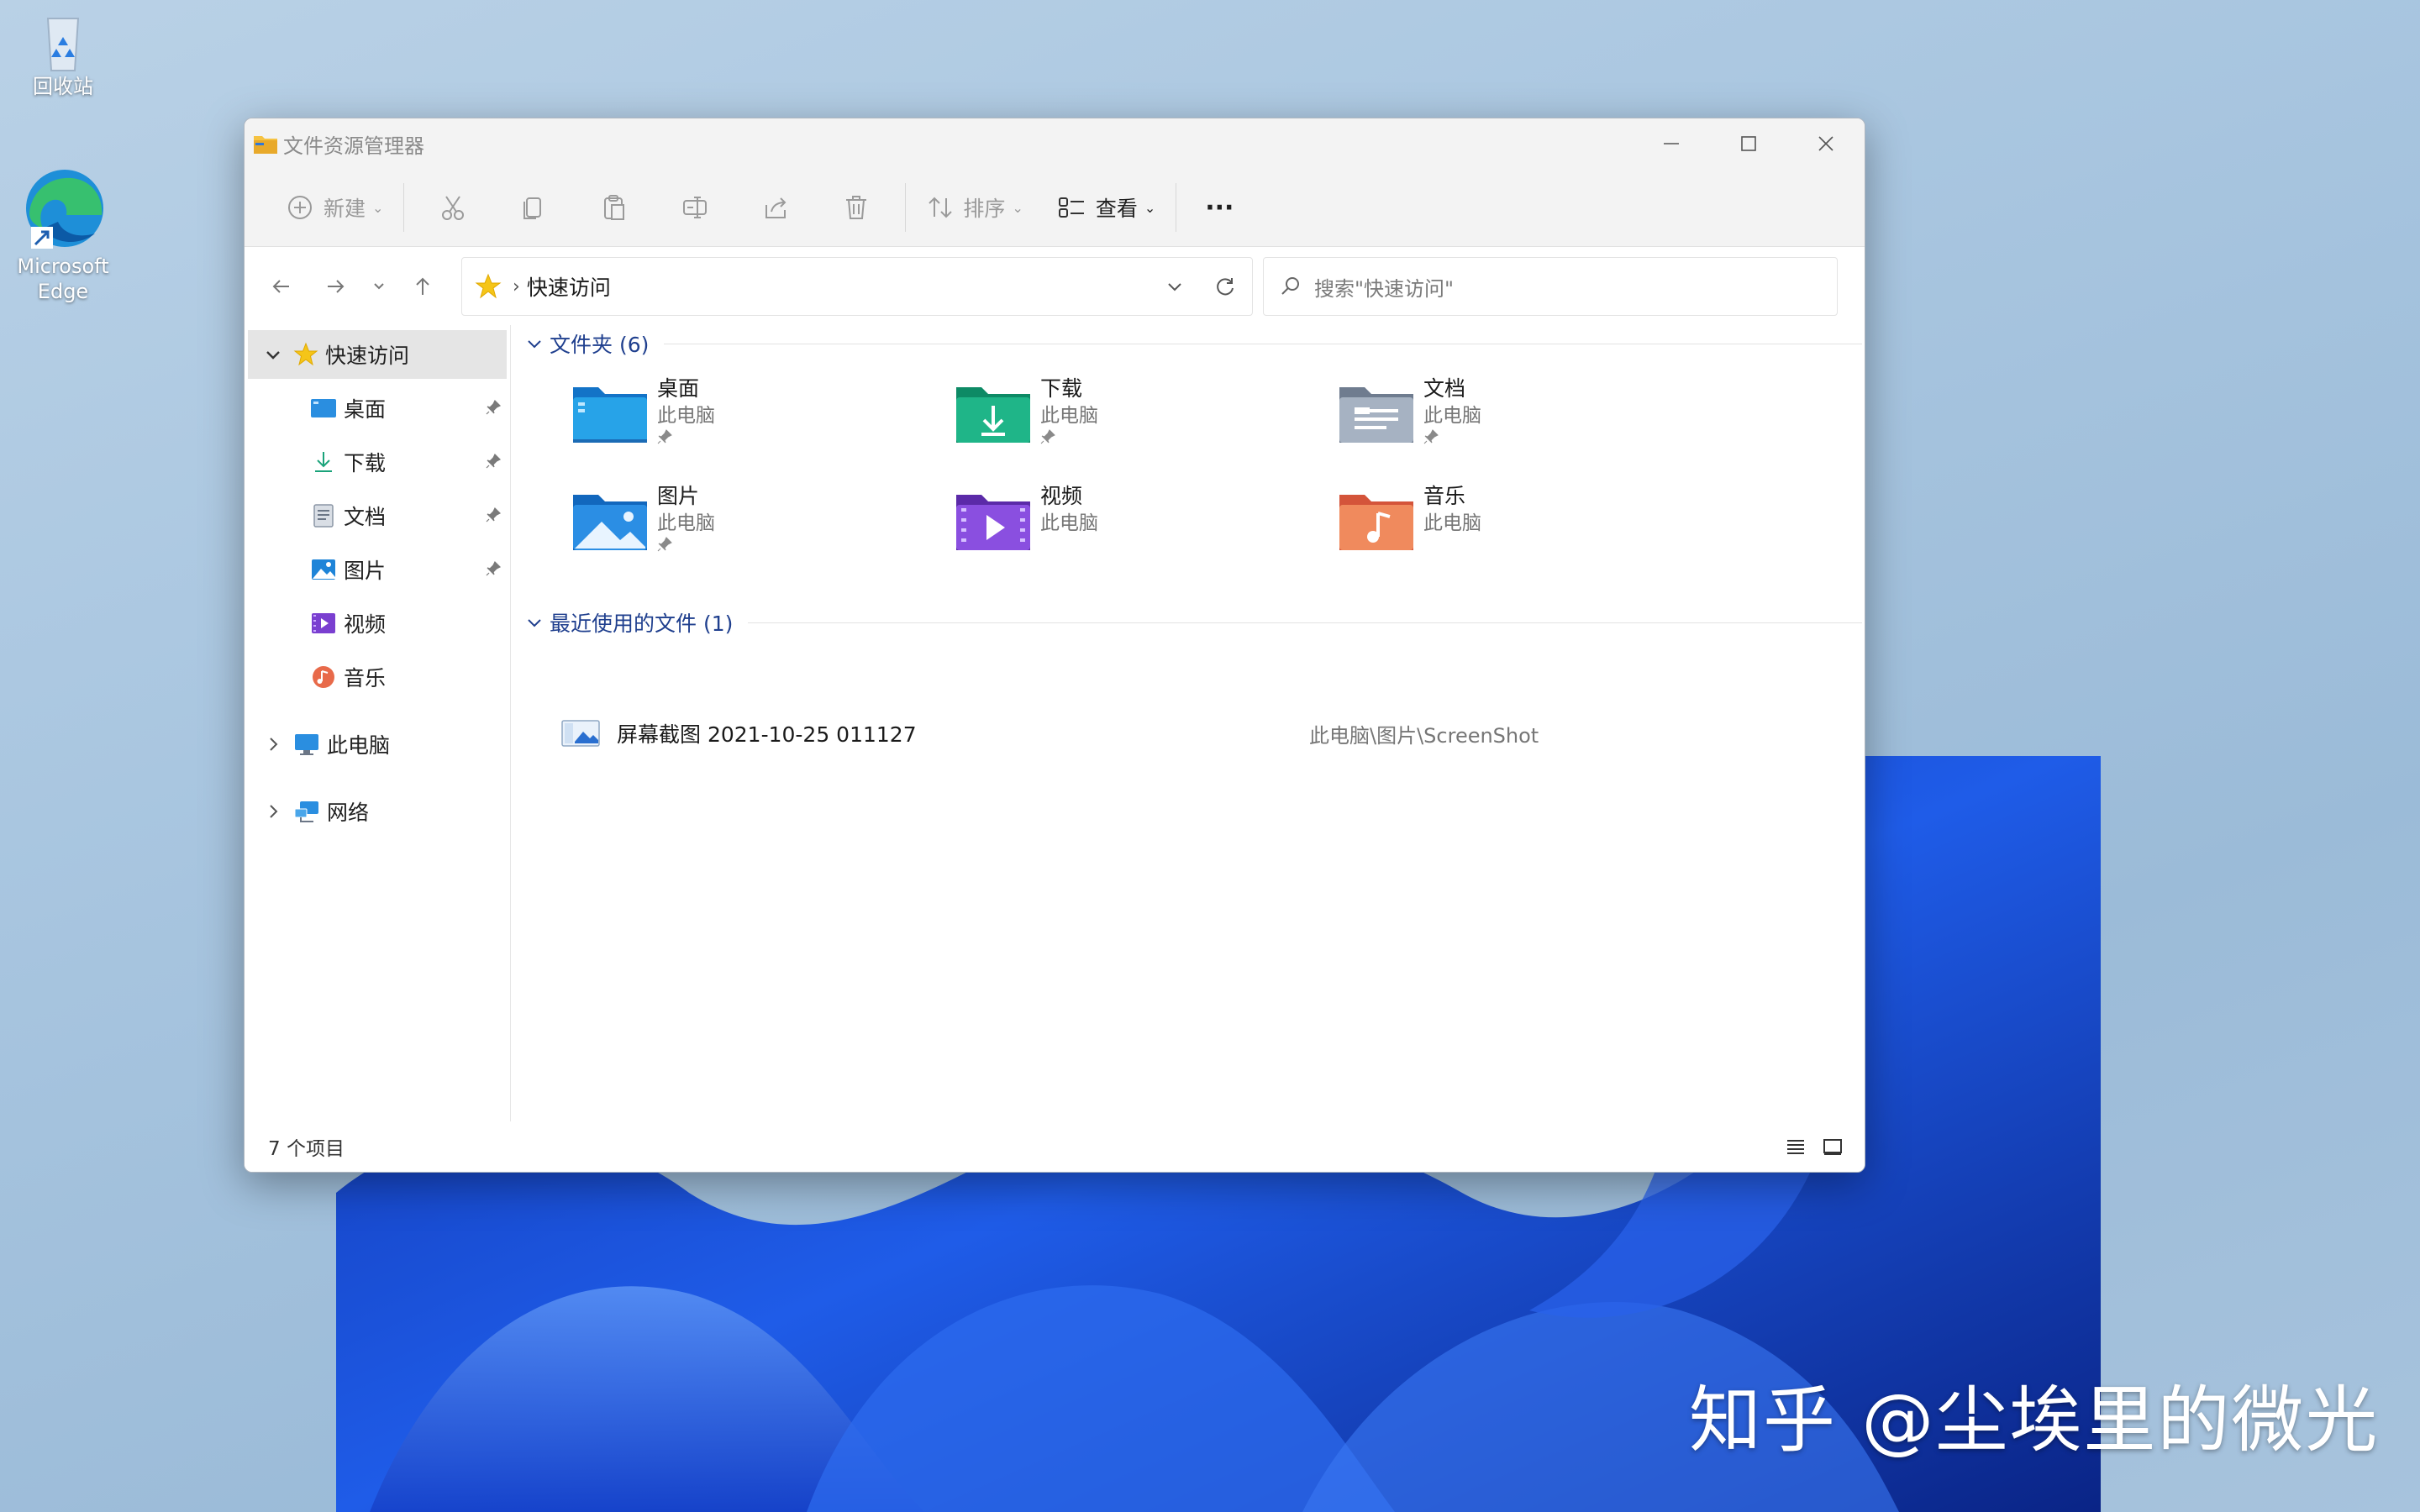 The image size is (2420, 1512). I want to click on folder-name: 音乐, so click(1444, 496).